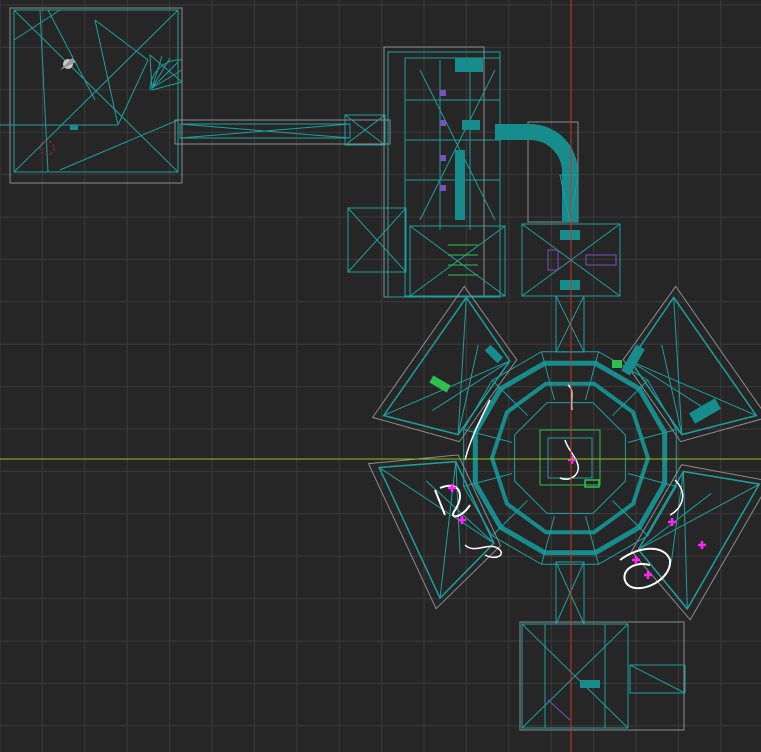  Describe the element at coordinates (690, 542) in the screenshot. I see `wing-southeast` at that location.